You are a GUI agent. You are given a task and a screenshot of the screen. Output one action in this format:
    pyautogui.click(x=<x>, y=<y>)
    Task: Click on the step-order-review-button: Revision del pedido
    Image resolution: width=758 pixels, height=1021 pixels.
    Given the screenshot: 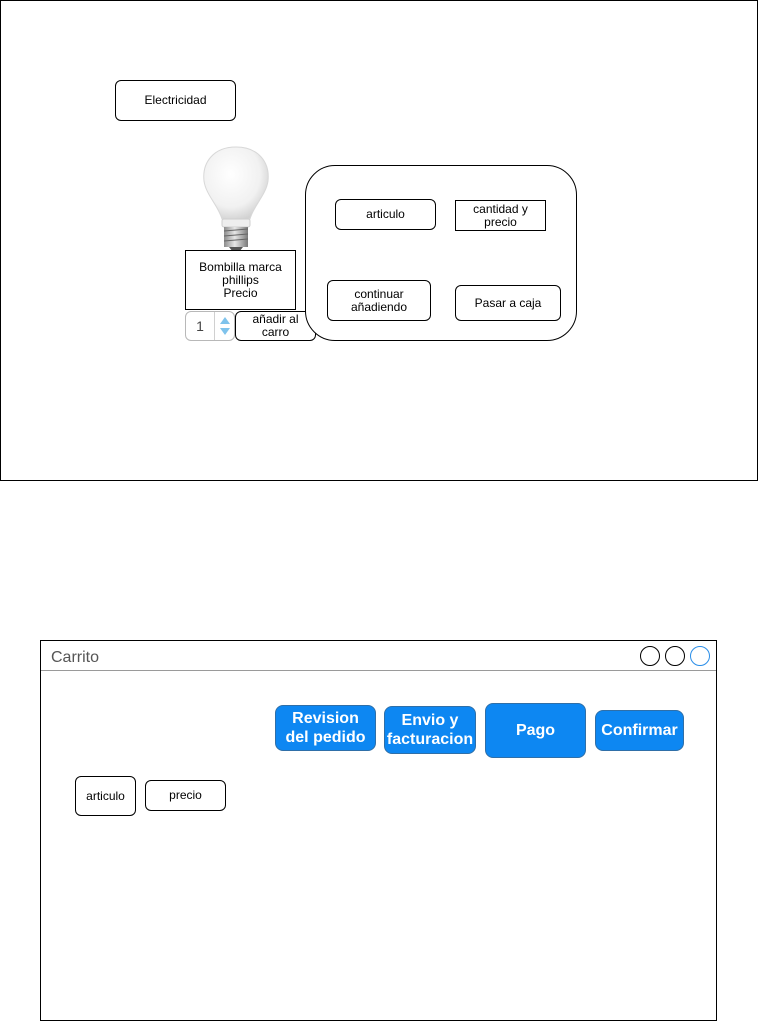 What is the action you would take?
    pyautogui.click(x=325, y=728)
    